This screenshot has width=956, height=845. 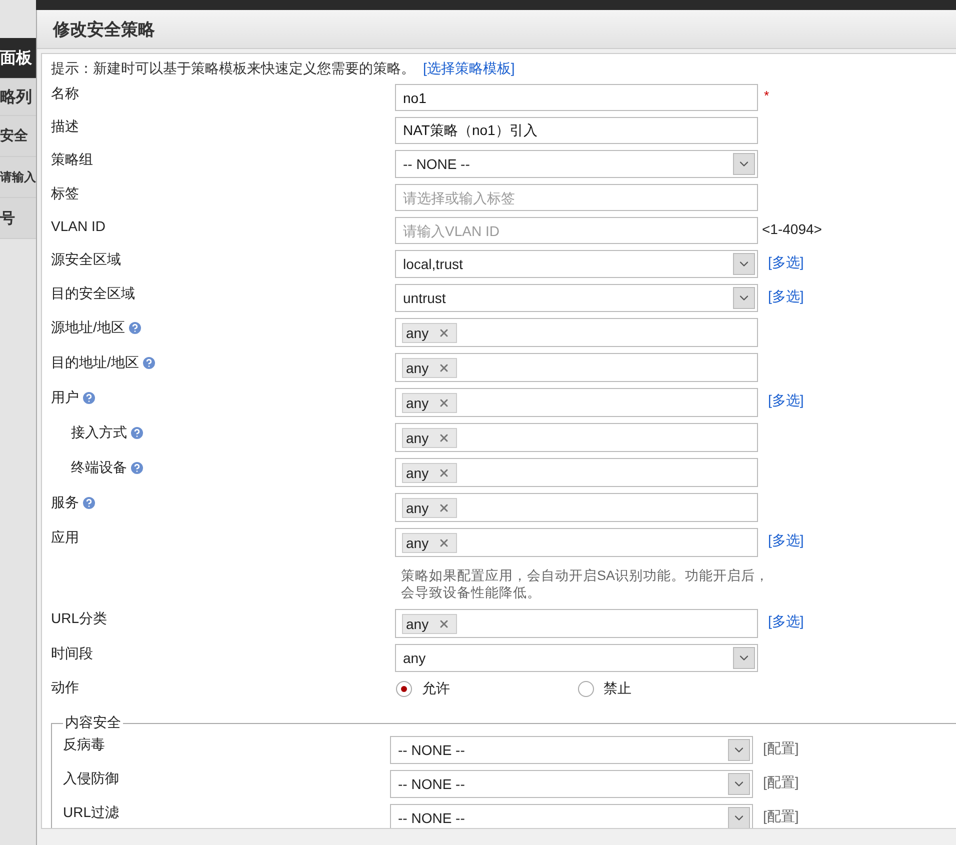 What do you see at coordinates (78, 226) in the screenshot?
I see `field-label: VLAN ID` at bounding box center [78, 226].